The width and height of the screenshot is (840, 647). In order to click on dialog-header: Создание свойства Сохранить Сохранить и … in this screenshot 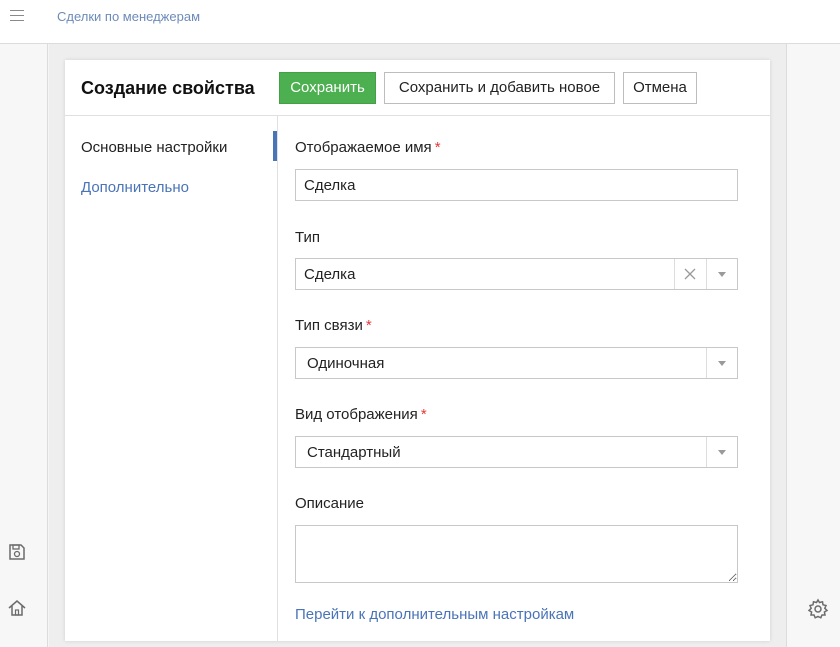, I will do `click(417, 88)`.